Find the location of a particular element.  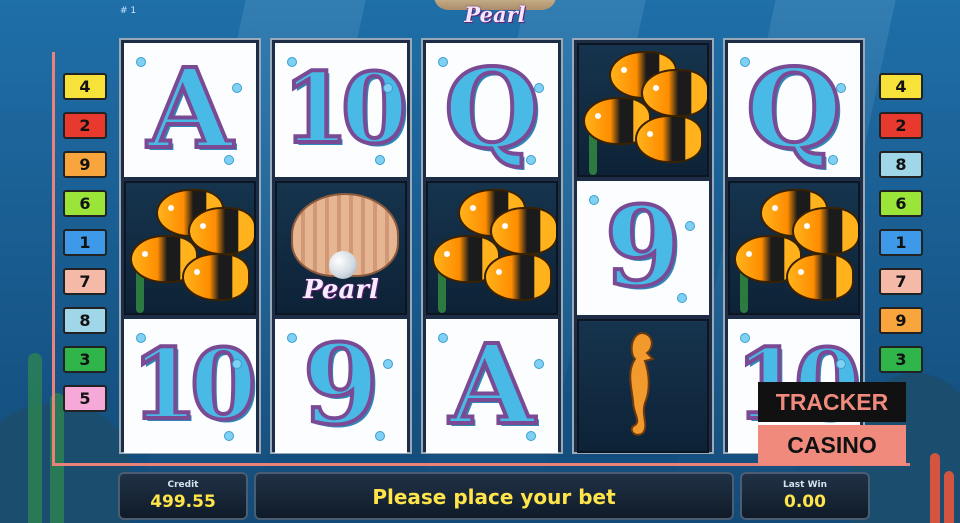

game-logo: Pearl is located at coordinates (495, 15).